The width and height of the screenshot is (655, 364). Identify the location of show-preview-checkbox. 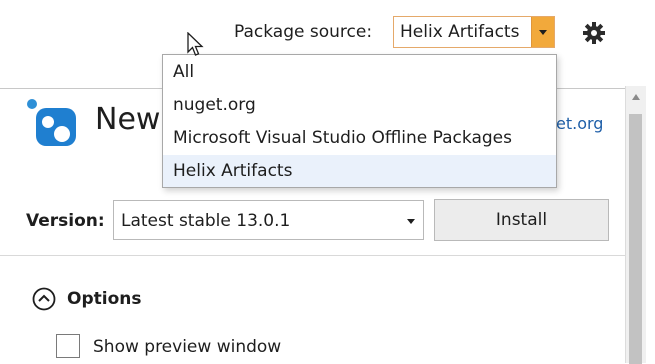
(68, 346).